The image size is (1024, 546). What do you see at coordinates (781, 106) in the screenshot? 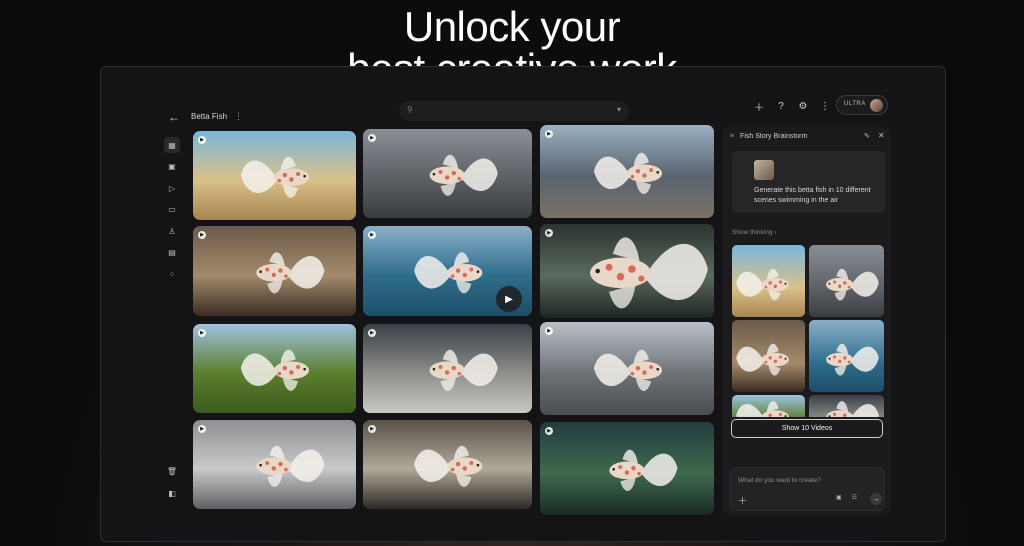
I see `help-icon: ?` at bounding box center [781, 106].